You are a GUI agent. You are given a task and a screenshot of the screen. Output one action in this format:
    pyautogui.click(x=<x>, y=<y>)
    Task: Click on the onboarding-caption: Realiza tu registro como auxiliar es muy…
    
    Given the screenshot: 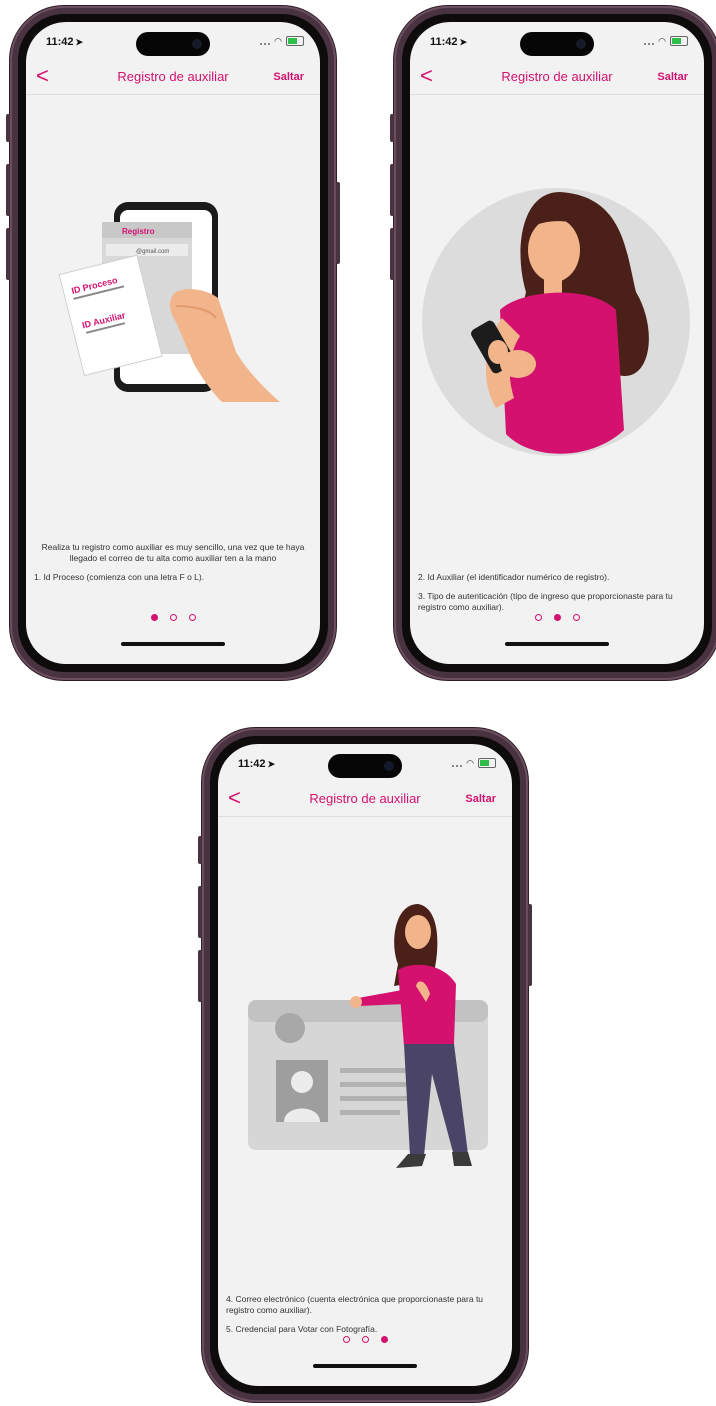 What is the action you would take?
    pyautogui.click(x=173, y=566)
    